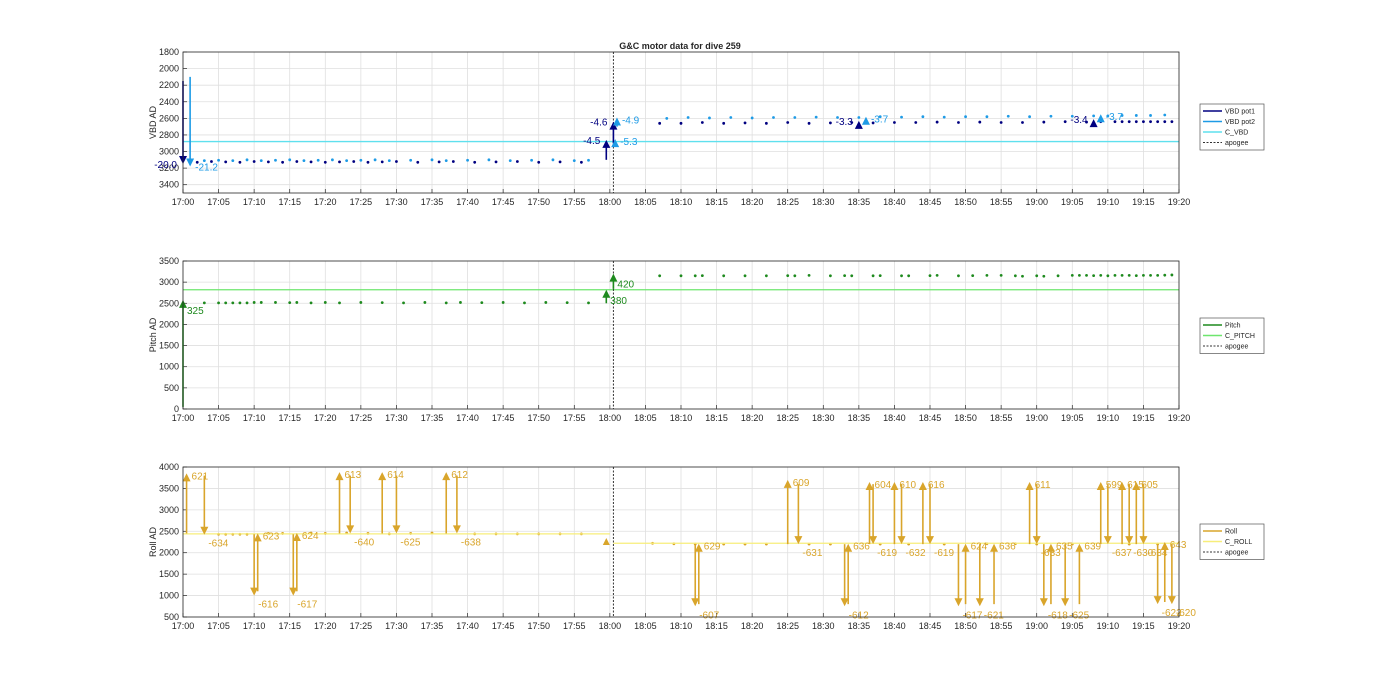 The width and height of the screenshot is (1400, 693). I want to click on arrow-label: 629, so click(712, 547).